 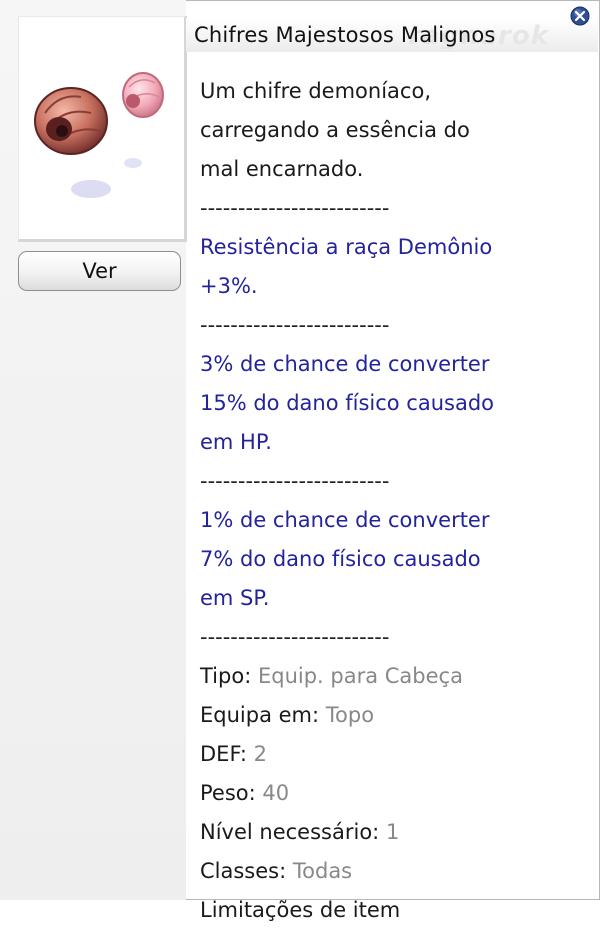 What do you see at coordinates (322, 871) in the screenshot?
I see `property-value: Todas` at bounding box center [322, 871].